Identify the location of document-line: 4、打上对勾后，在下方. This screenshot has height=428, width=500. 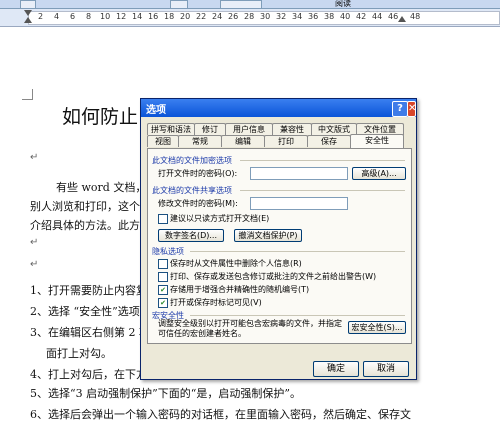
(88, 374).